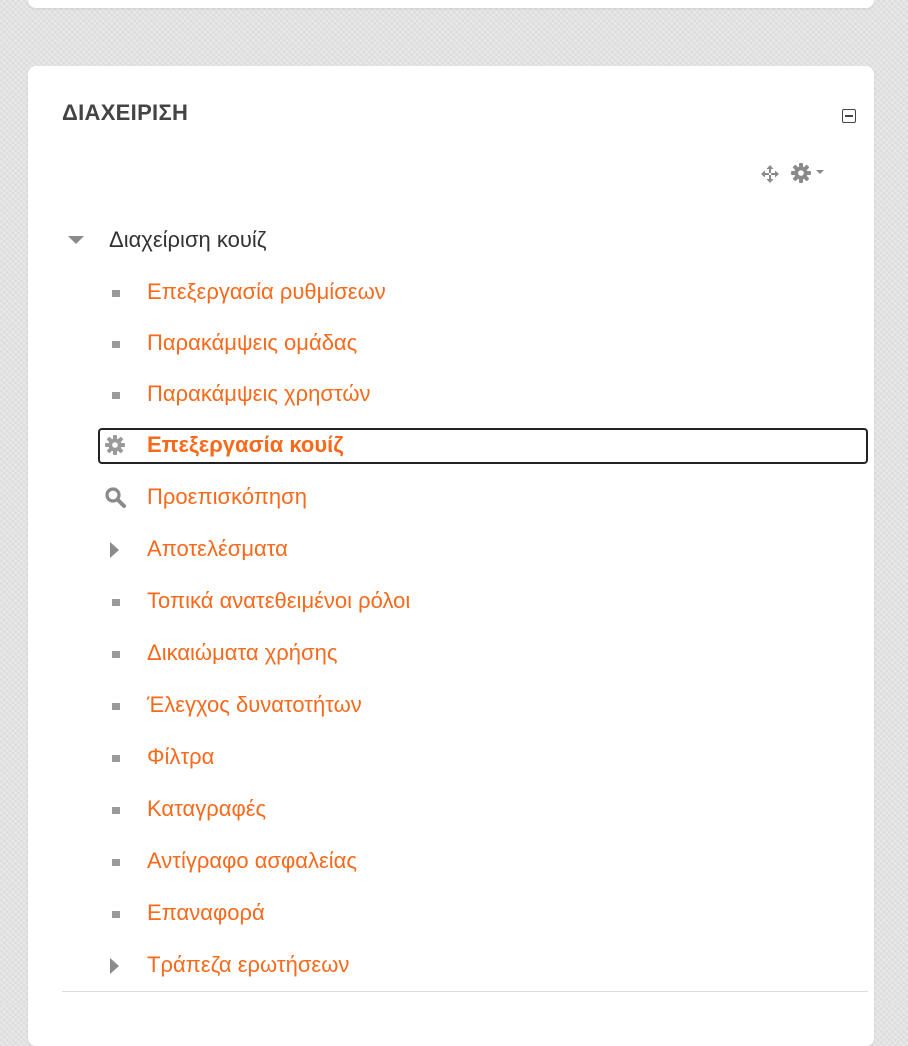  I want to click on divider, so click(465, 991).